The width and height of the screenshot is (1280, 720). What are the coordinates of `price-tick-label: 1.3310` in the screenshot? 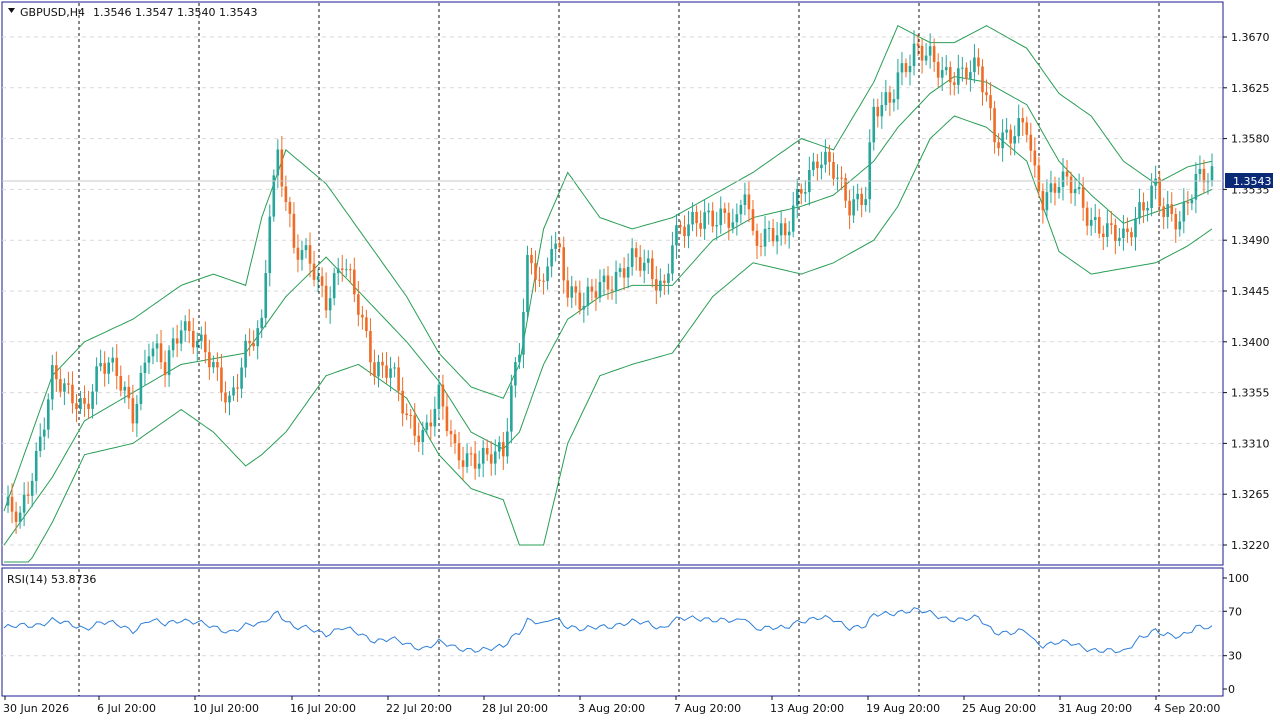 It's located at (1250, 443).